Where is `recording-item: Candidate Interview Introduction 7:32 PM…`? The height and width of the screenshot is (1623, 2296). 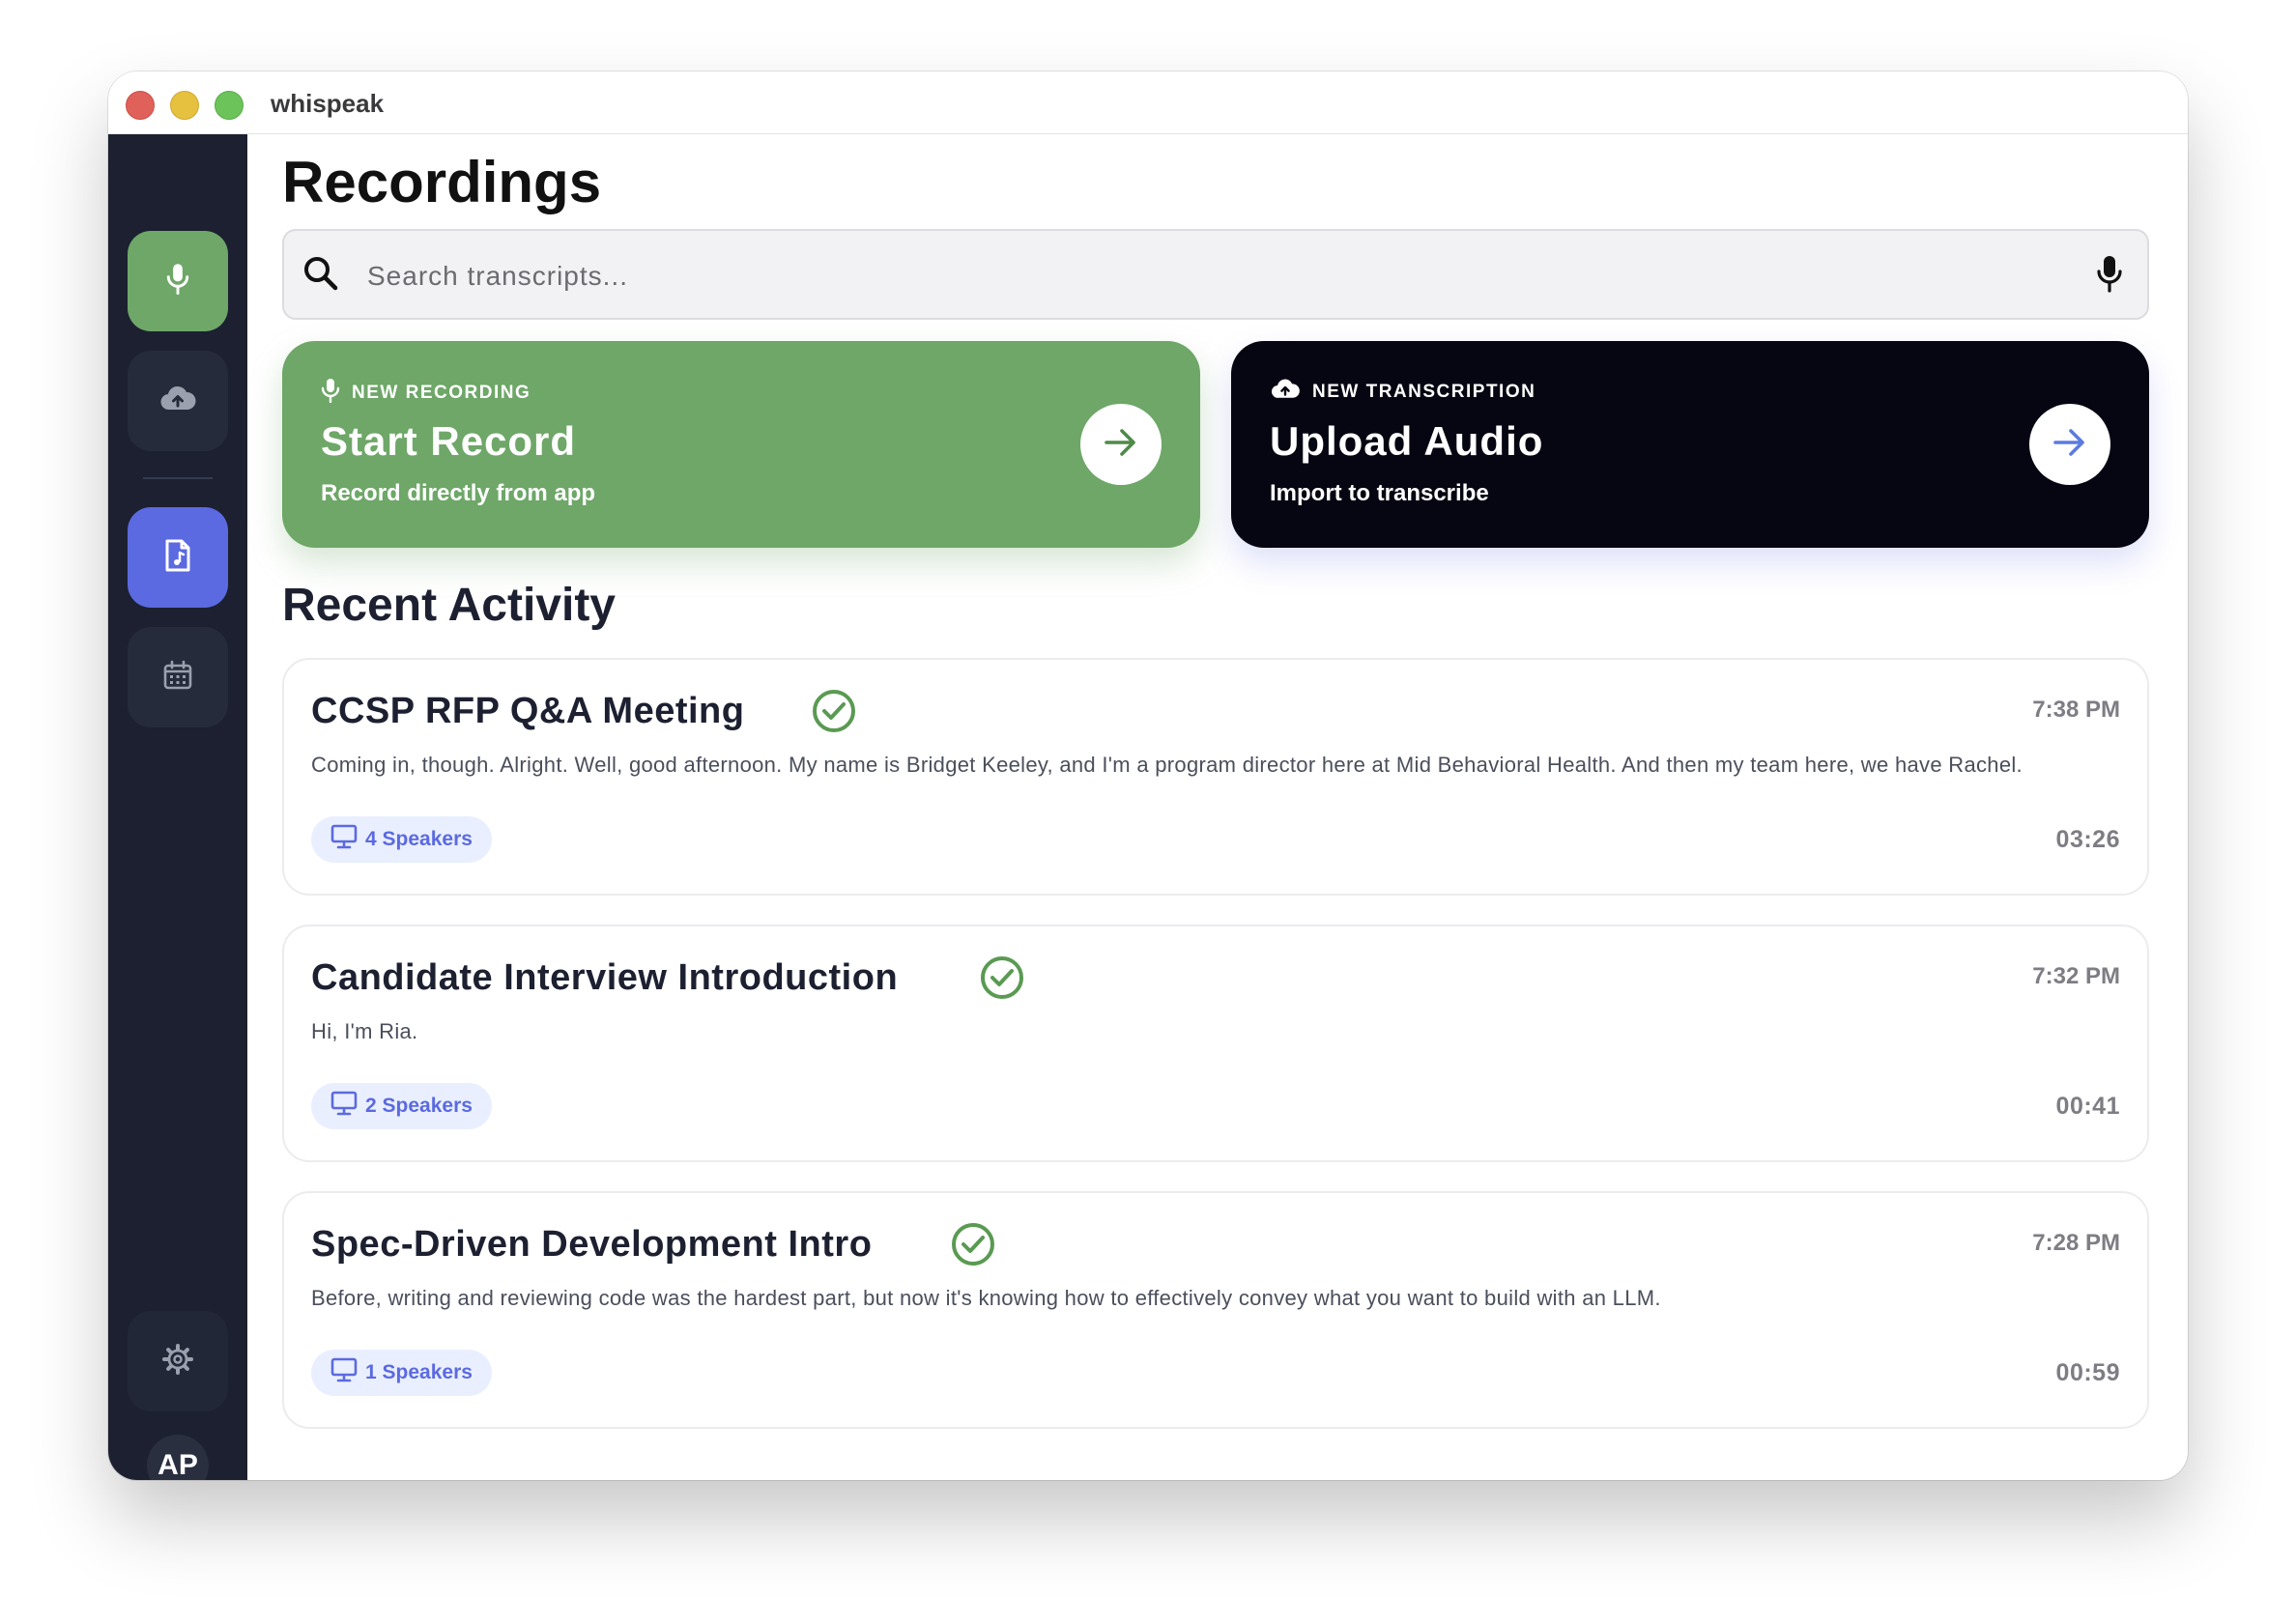
recording-item: Candidate Interview Introduction 7:32 PM… is located at coordinates (1215, 1043).